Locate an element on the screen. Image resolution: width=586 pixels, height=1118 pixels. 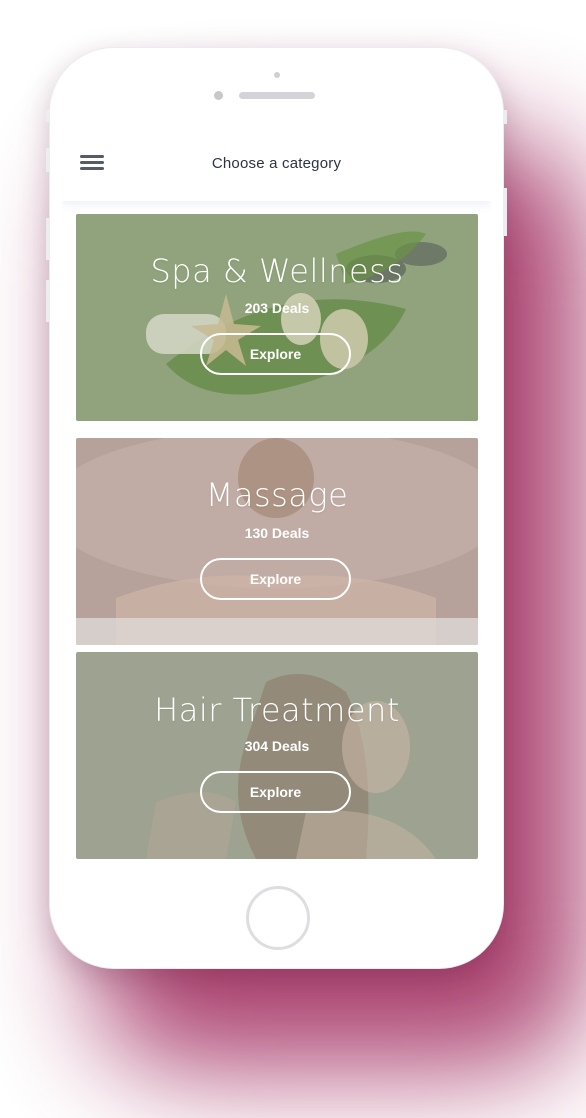
hair-treatment-image is located at coordinates (277, 755).